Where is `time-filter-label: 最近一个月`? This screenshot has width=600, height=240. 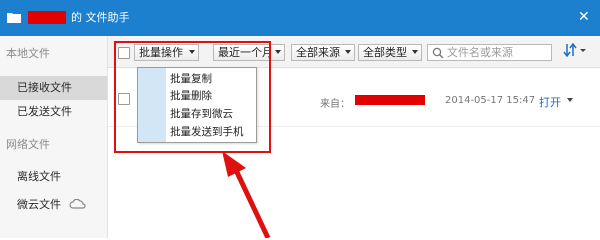 time-filter-label: 最近一个月 is located at coordinates (245, 52).